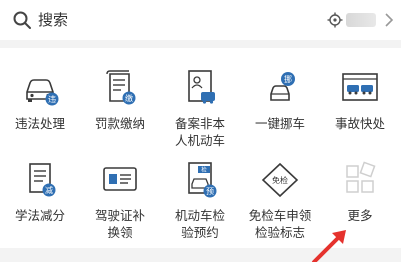  Describe the element at coordinates (39, 215) in the screenshot. I see `service-label: 学法减分` at that location.